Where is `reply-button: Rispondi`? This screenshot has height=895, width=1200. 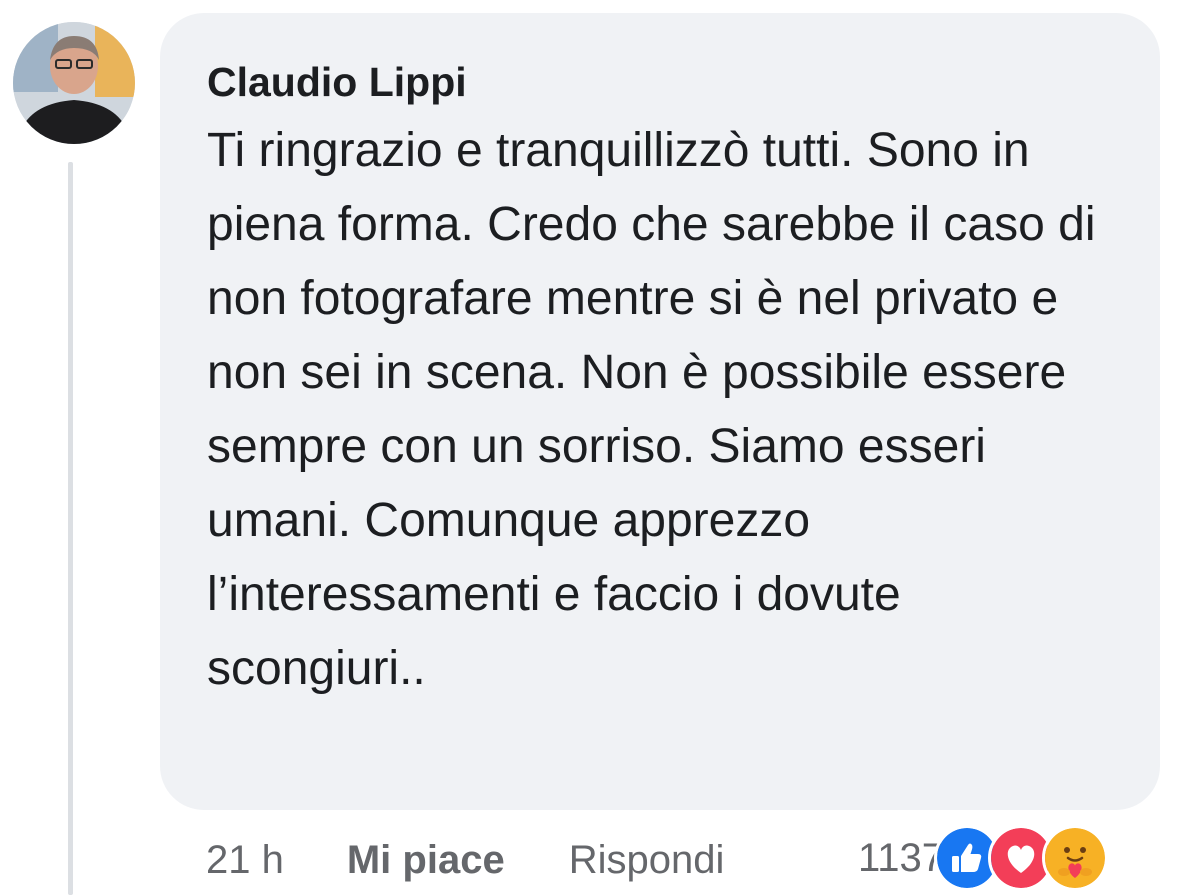 reply-button: Rispondi is located at coordinates (647, 860).